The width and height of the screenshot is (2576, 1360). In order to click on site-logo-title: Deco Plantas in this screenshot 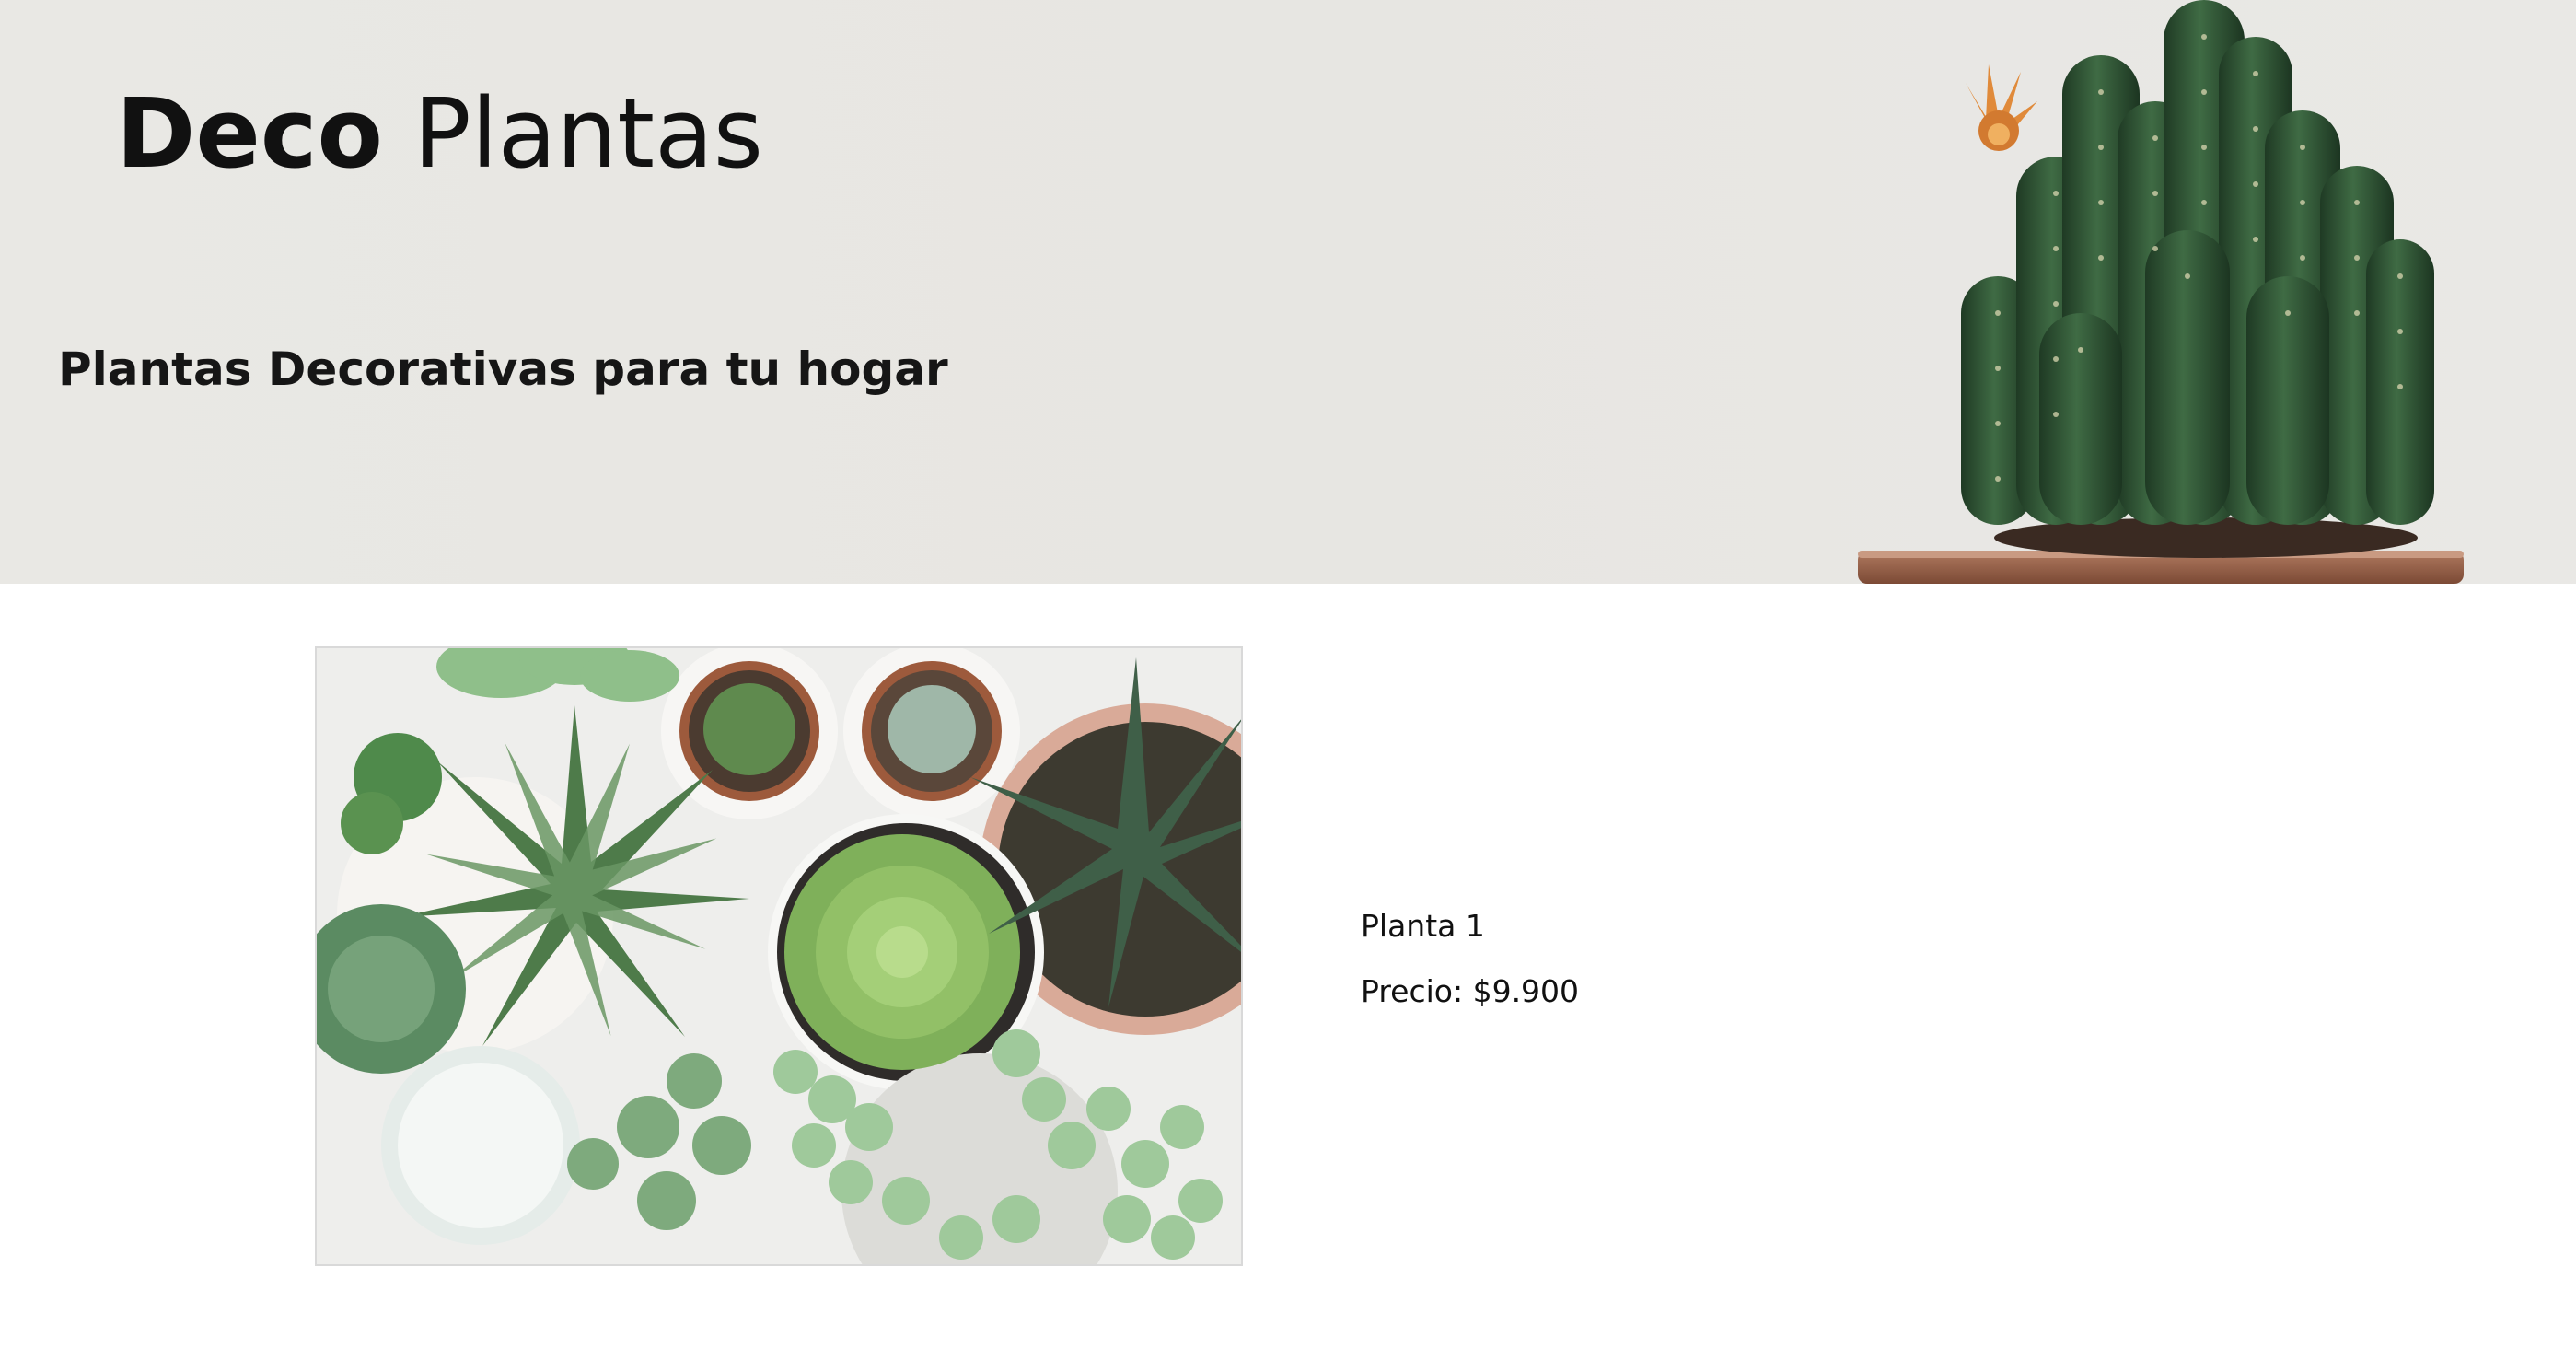, I will do `click(439, 133)`.